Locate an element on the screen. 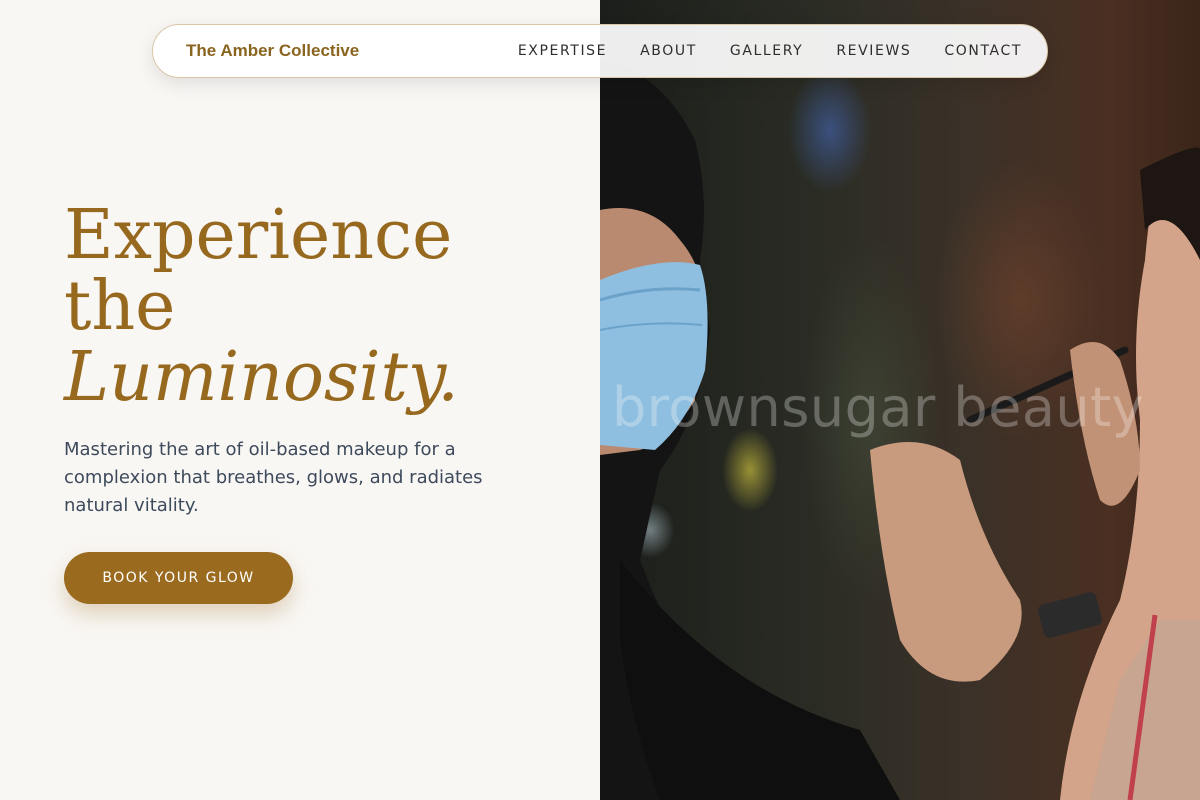 The image size is (1200, 800). brand-logo: The Amber Collective is located at coordinates (272, 51).